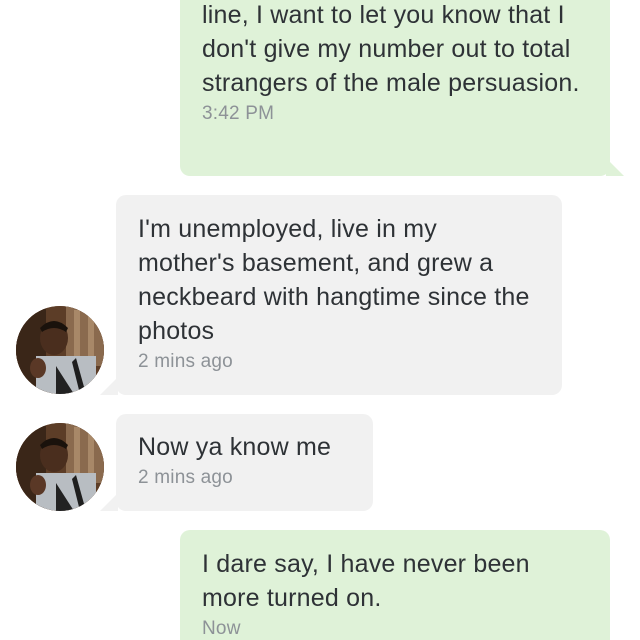 This screenshot has width=640, height=640. Describe the element at coordinates (221, 628) in the screenshot. I see `message-timestamp: Now` at that location.